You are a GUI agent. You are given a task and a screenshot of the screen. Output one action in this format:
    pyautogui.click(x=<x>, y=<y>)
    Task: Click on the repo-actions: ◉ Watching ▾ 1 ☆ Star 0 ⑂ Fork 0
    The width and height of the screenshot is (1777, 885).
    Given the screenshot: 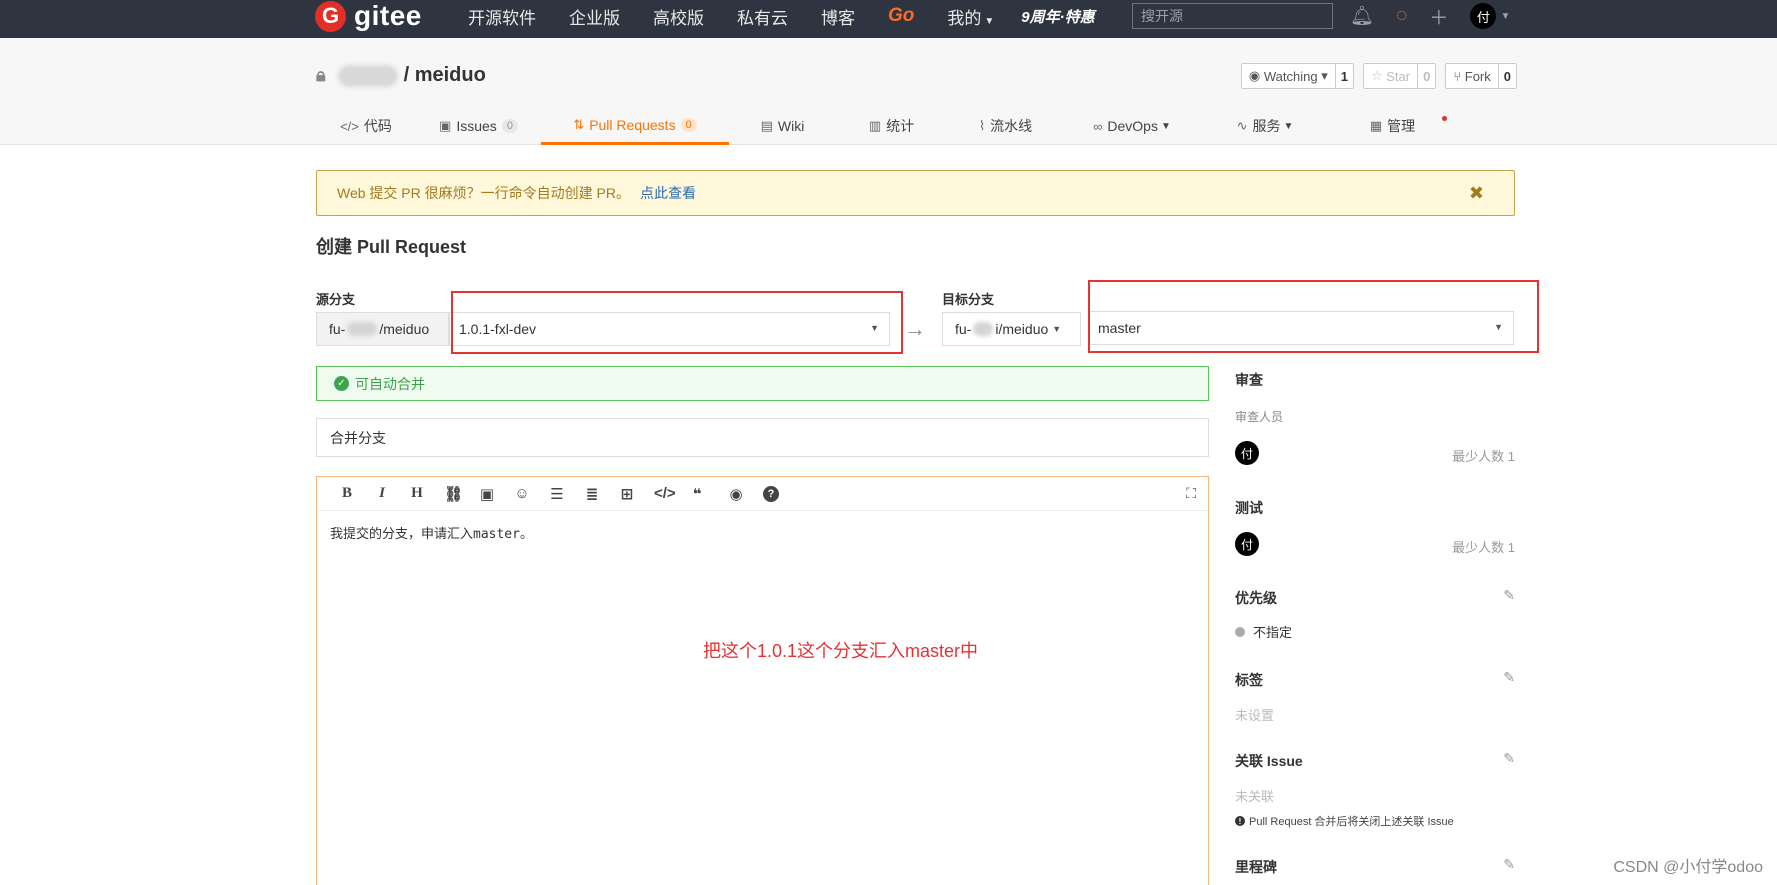 What is the action you would take?
    pyautogui.click(x=1374, y=76)
    